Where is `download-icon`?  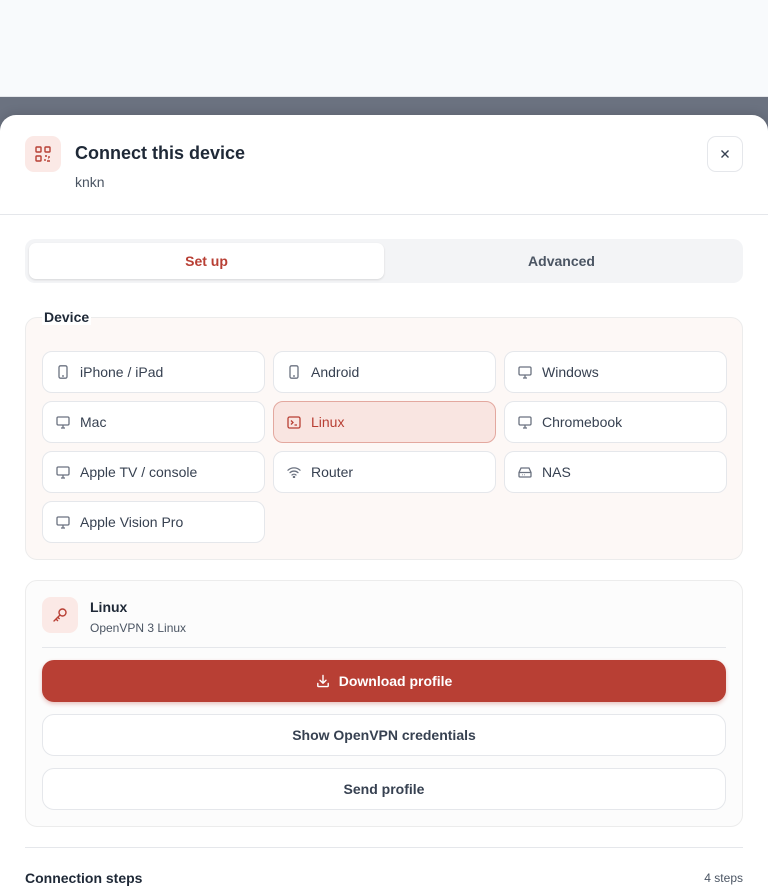 download-icon is located at coordinates (323, 681).